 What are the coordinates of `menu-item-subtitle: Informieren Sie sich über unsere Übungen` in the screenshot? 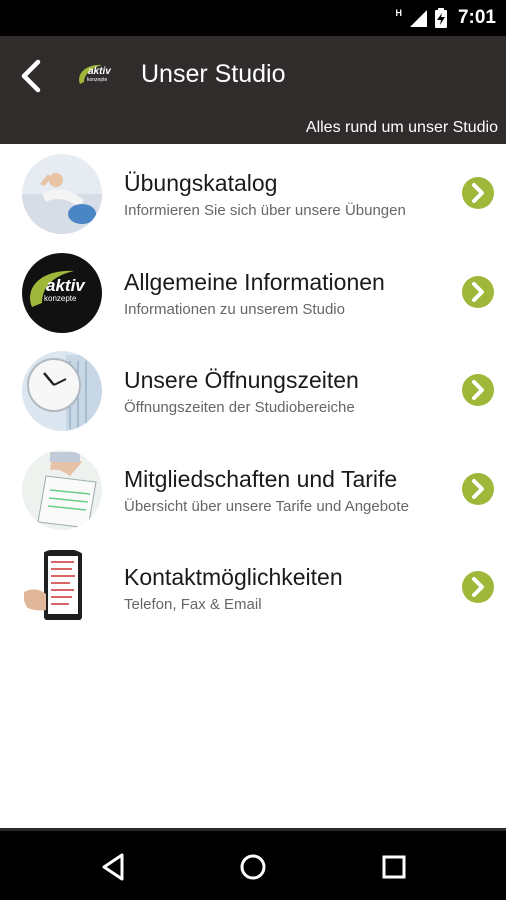 It's located at (265, 210).